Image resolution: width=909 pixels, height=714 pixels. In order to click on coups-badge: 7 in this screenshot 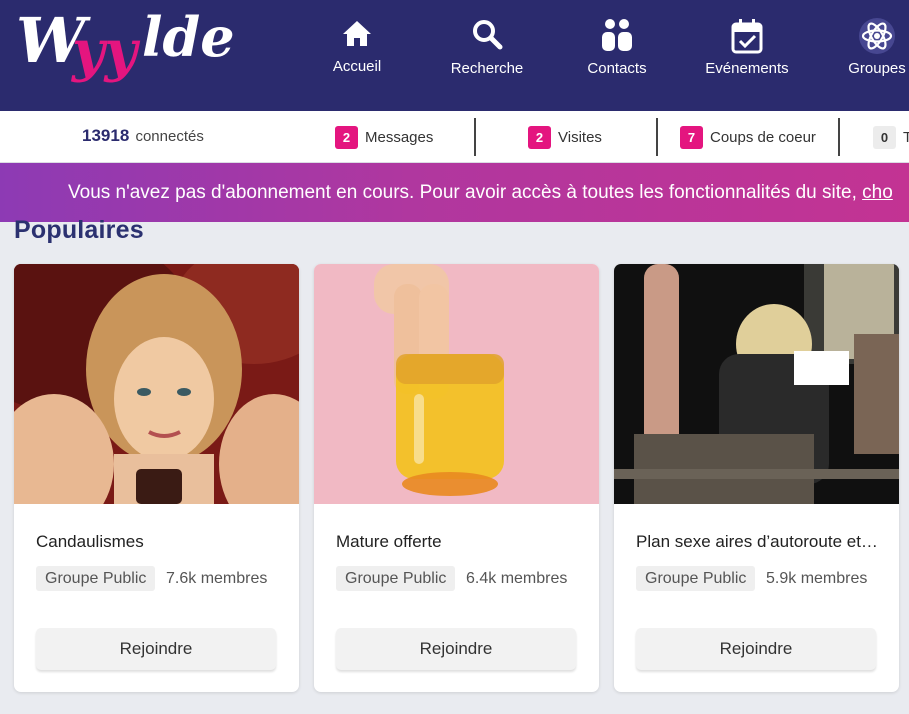, I will do `click(691, 137)`.